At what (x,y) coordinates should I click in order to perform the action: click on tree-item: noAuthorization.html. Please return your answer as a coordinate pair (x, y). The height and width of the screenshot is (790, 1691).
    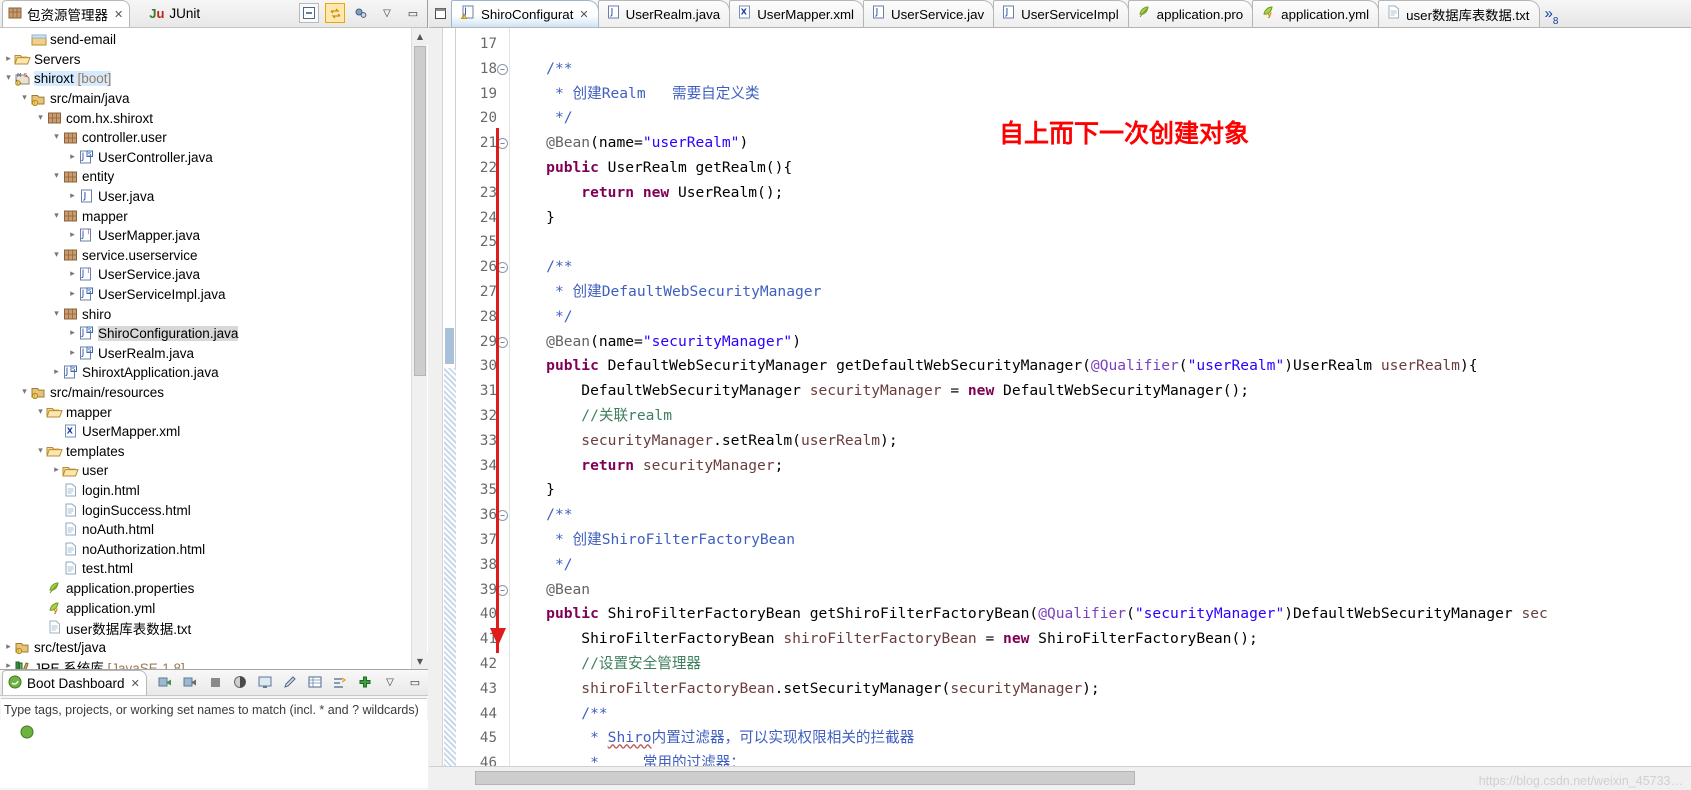
    Looking at the image, I should click on (205, 549).